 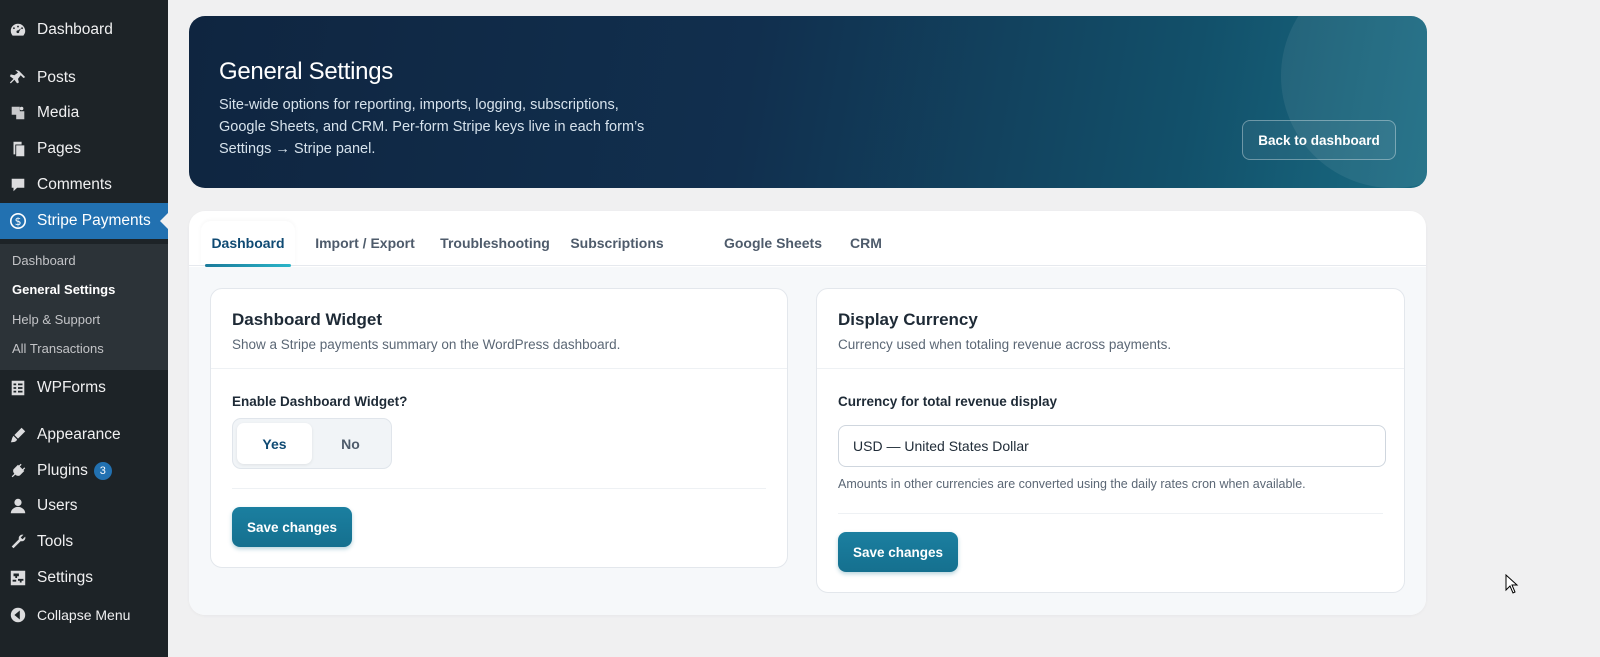 I want to click on menu-item-plugins: Plugins 3, so click(x=84, y=471).